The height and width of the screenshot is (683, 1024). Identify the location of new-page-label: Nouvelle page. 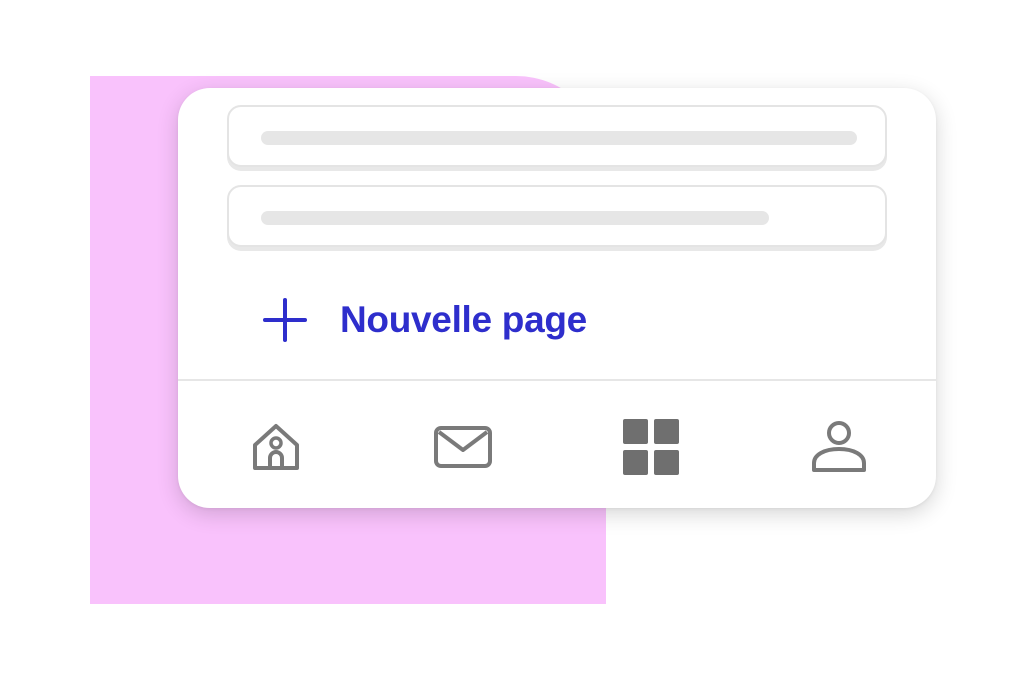
(463, 319).